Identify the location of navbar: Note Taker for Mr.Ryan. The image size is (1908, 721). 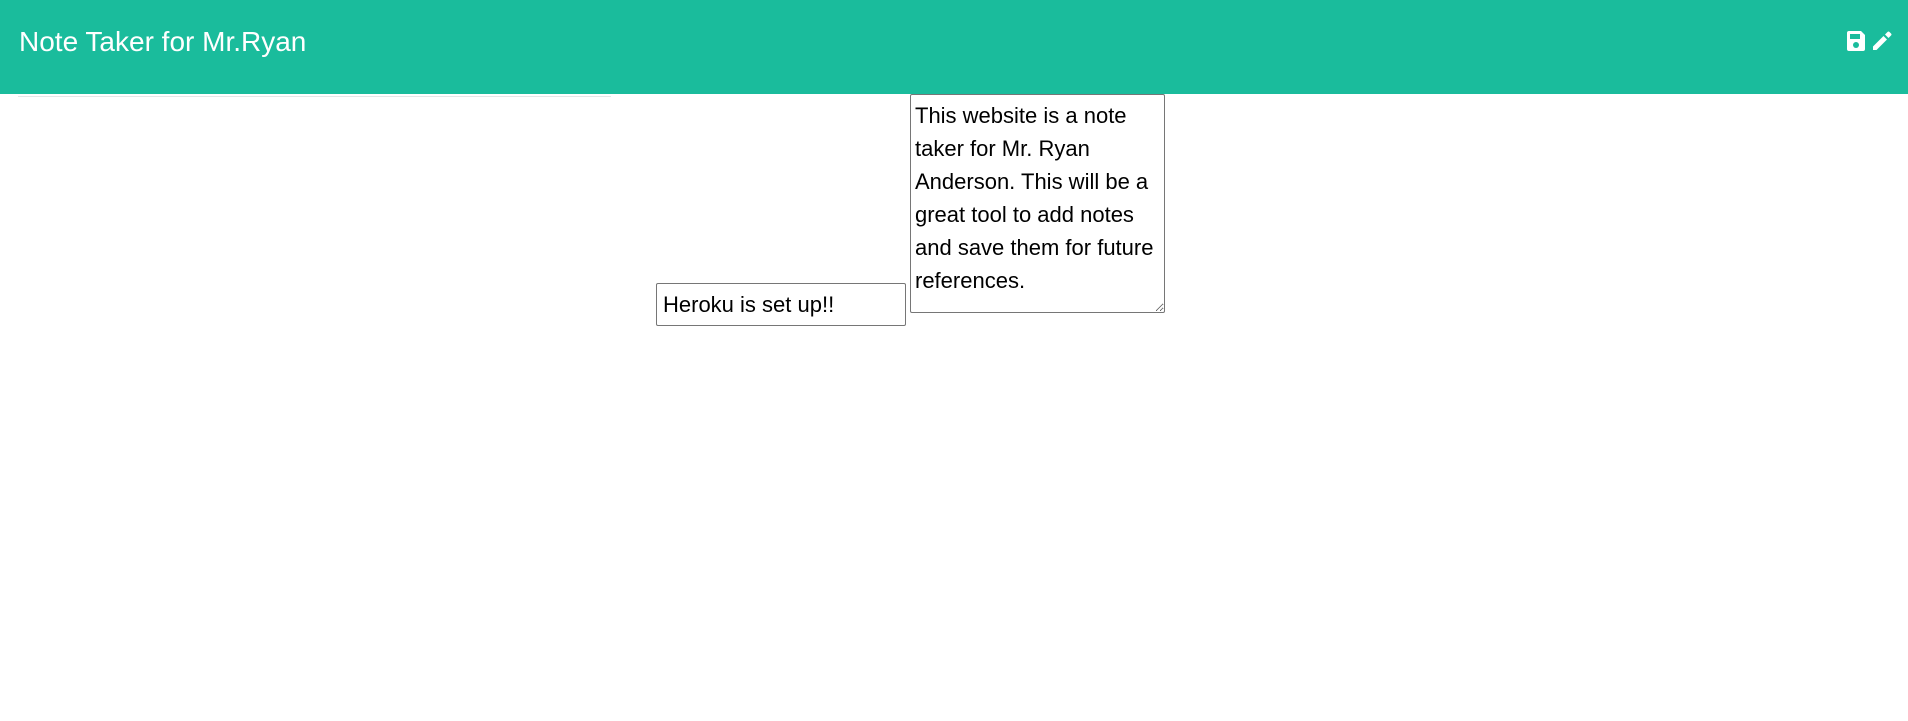
(954, 47).